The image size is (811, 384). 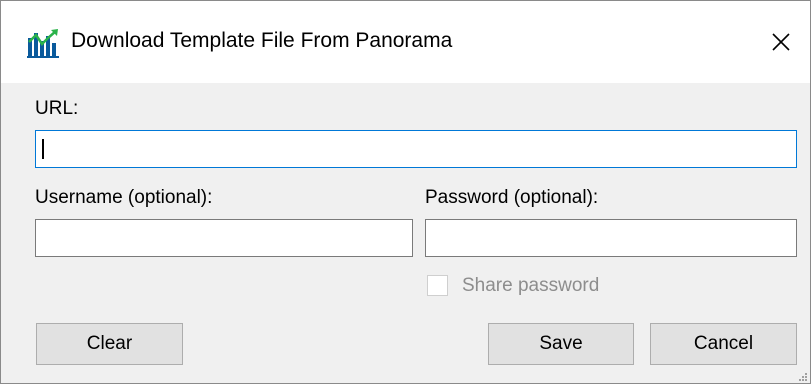 What do you see at coordinates (611, 238) in the screenshot?
I see `password-input` at bounding box center [611, 238].